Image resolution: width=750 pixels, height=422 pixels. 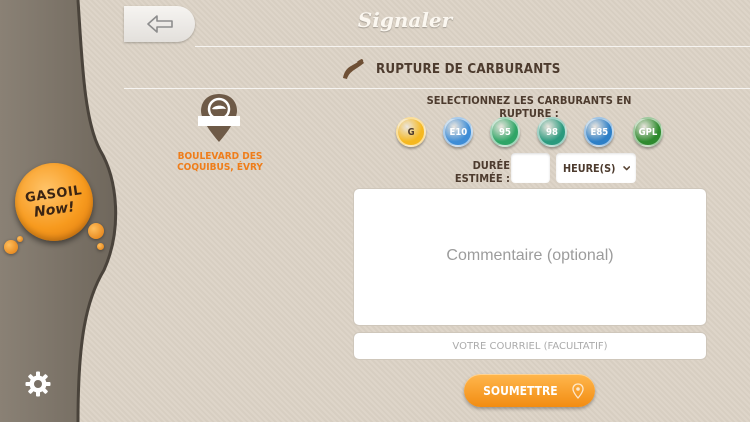 What do you see at coordinates (530, 168) in the screenshot?
I see `duration-input` at bounding box center [530, 168].